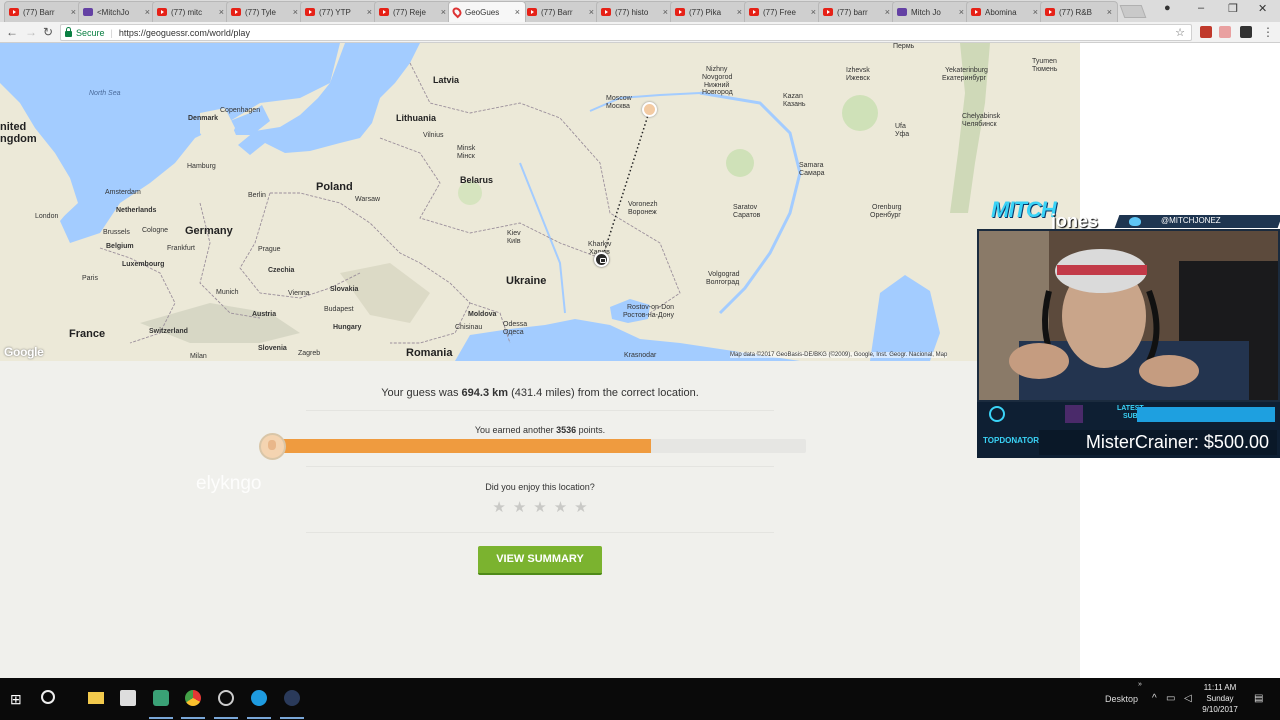  I want to click on tab-title: (77) Tyle, so click(260, 12).